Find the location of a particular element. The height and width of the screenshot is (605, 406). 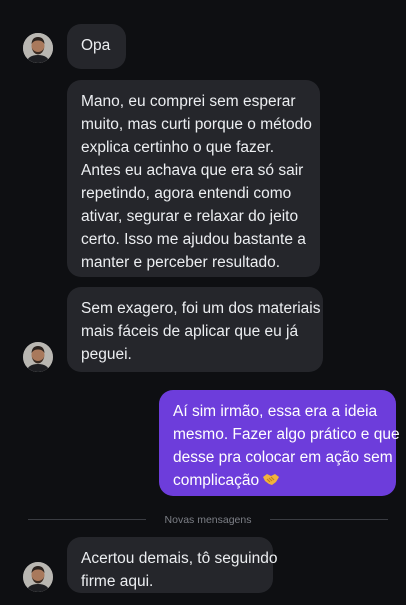

message-text: repetindo, agora entendi como is located at coordinates (186, 193).